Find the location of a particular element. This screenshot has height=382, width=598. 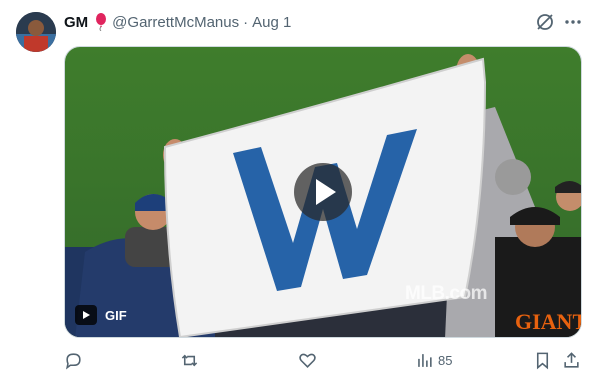

heart-icon is located at coordinates (307, 360).